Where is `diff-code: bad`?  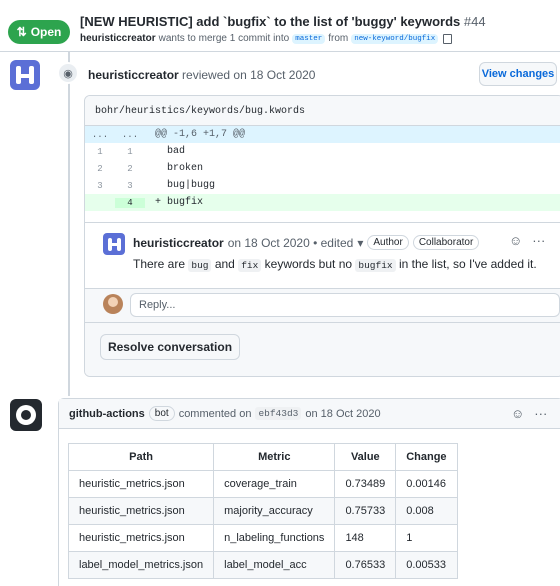
diff-code: bad is located at coordinates (170, 151).